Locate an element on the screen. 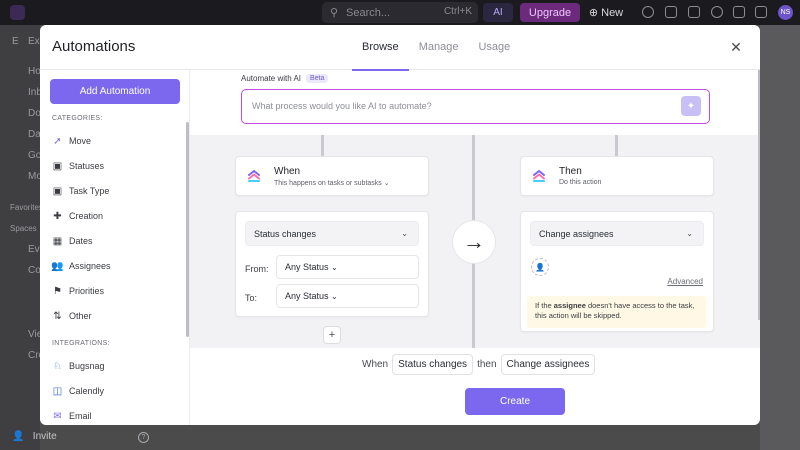 Image resolution: width=800 pixels, height=450 pixels. category-creation: ✚ Creation is located at coordinates (77, 216).